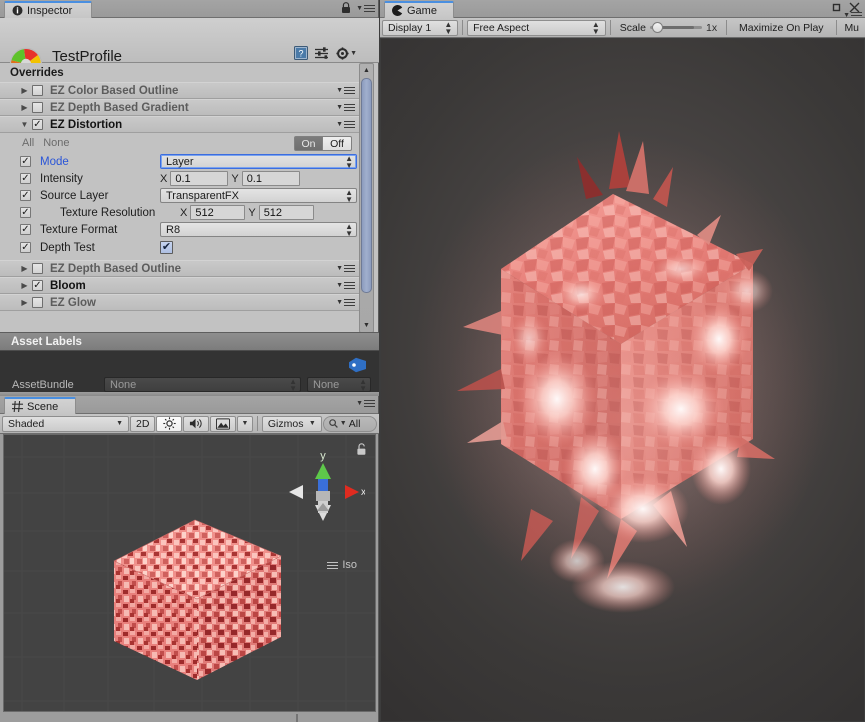  I want to click on texres-x-label: X, so click(184, 212).